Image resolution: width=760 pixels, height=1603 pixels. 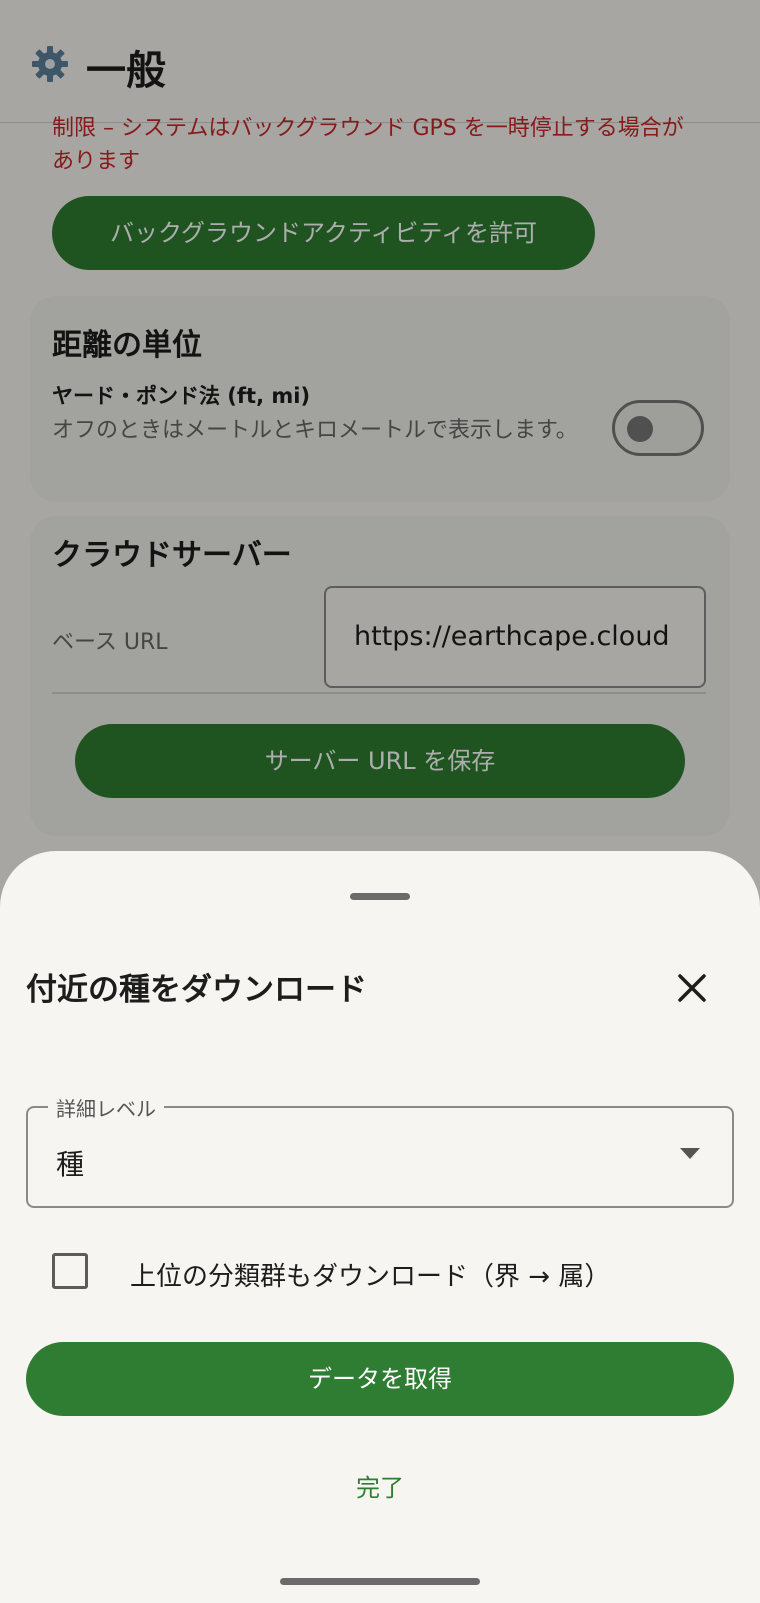 What do you see at coordinates (196, 990) in the screenshot?
I see `sheet-title: 付近の種をダウンロード` at bounding box center [196, 990].